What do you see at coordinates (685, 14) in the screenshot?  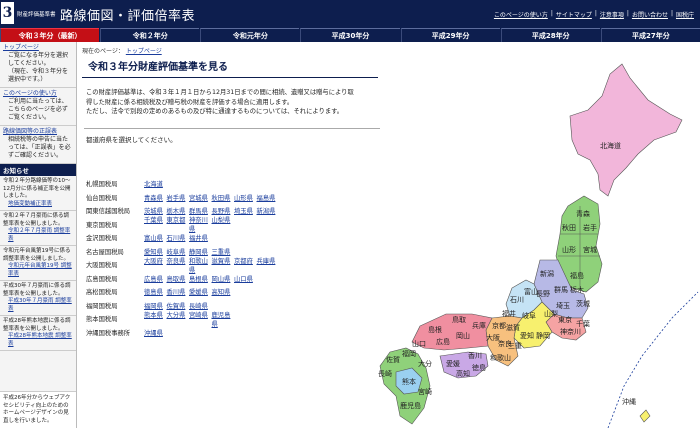 I see `header-link-nta: 国税庁` at bounding box center [685, 14].